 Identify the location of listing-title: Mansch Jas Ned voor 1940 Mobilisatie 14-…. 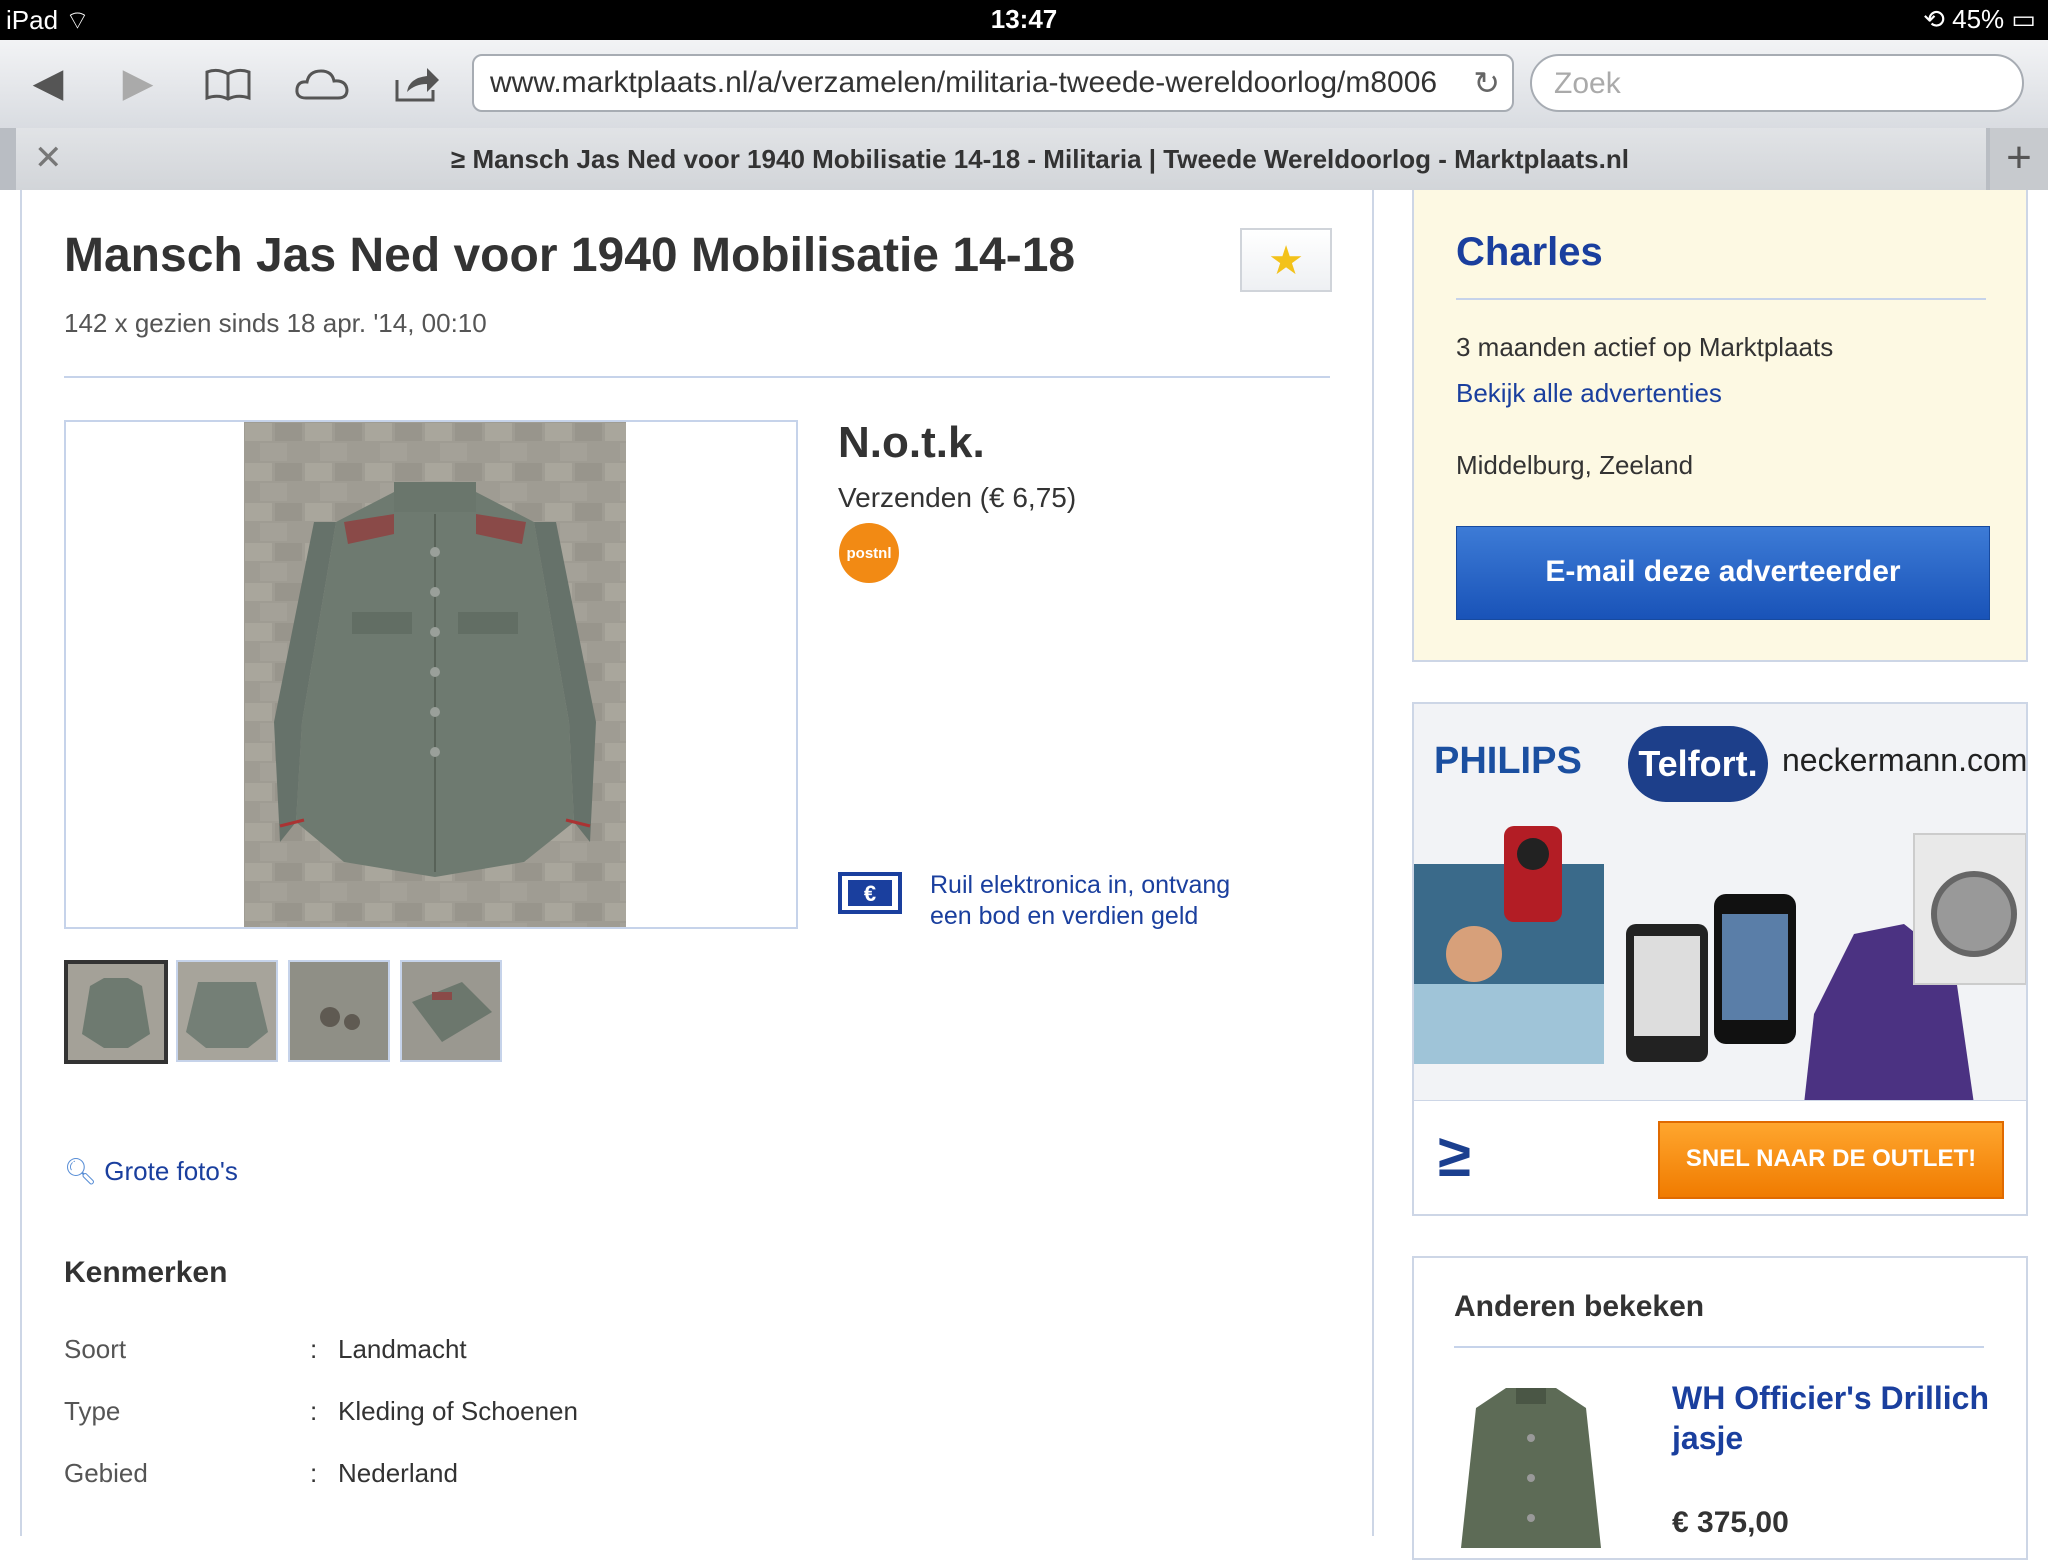
(570, 255).